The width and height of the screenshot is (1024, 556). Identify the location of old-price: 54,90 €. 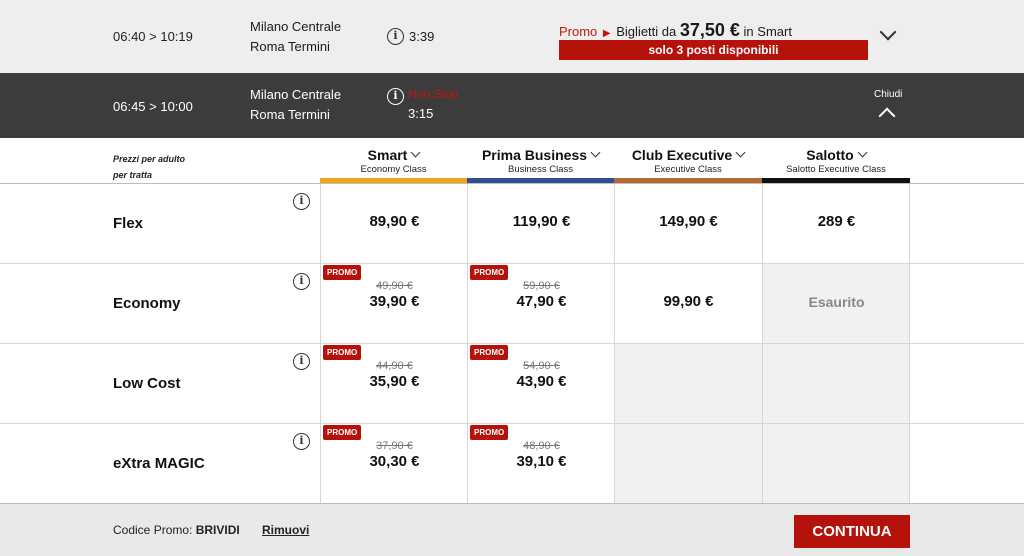
(541, 366).